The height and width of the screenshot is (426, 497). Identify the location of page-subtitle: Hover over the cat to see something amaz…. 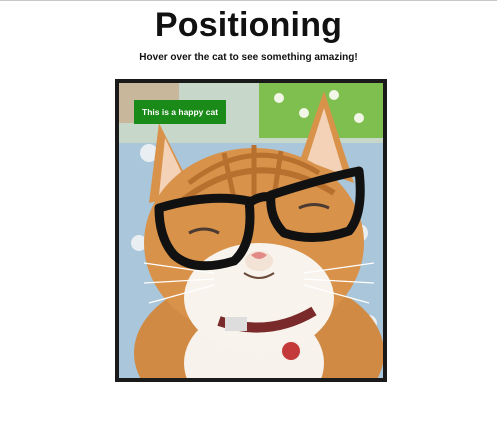
(248, 57).